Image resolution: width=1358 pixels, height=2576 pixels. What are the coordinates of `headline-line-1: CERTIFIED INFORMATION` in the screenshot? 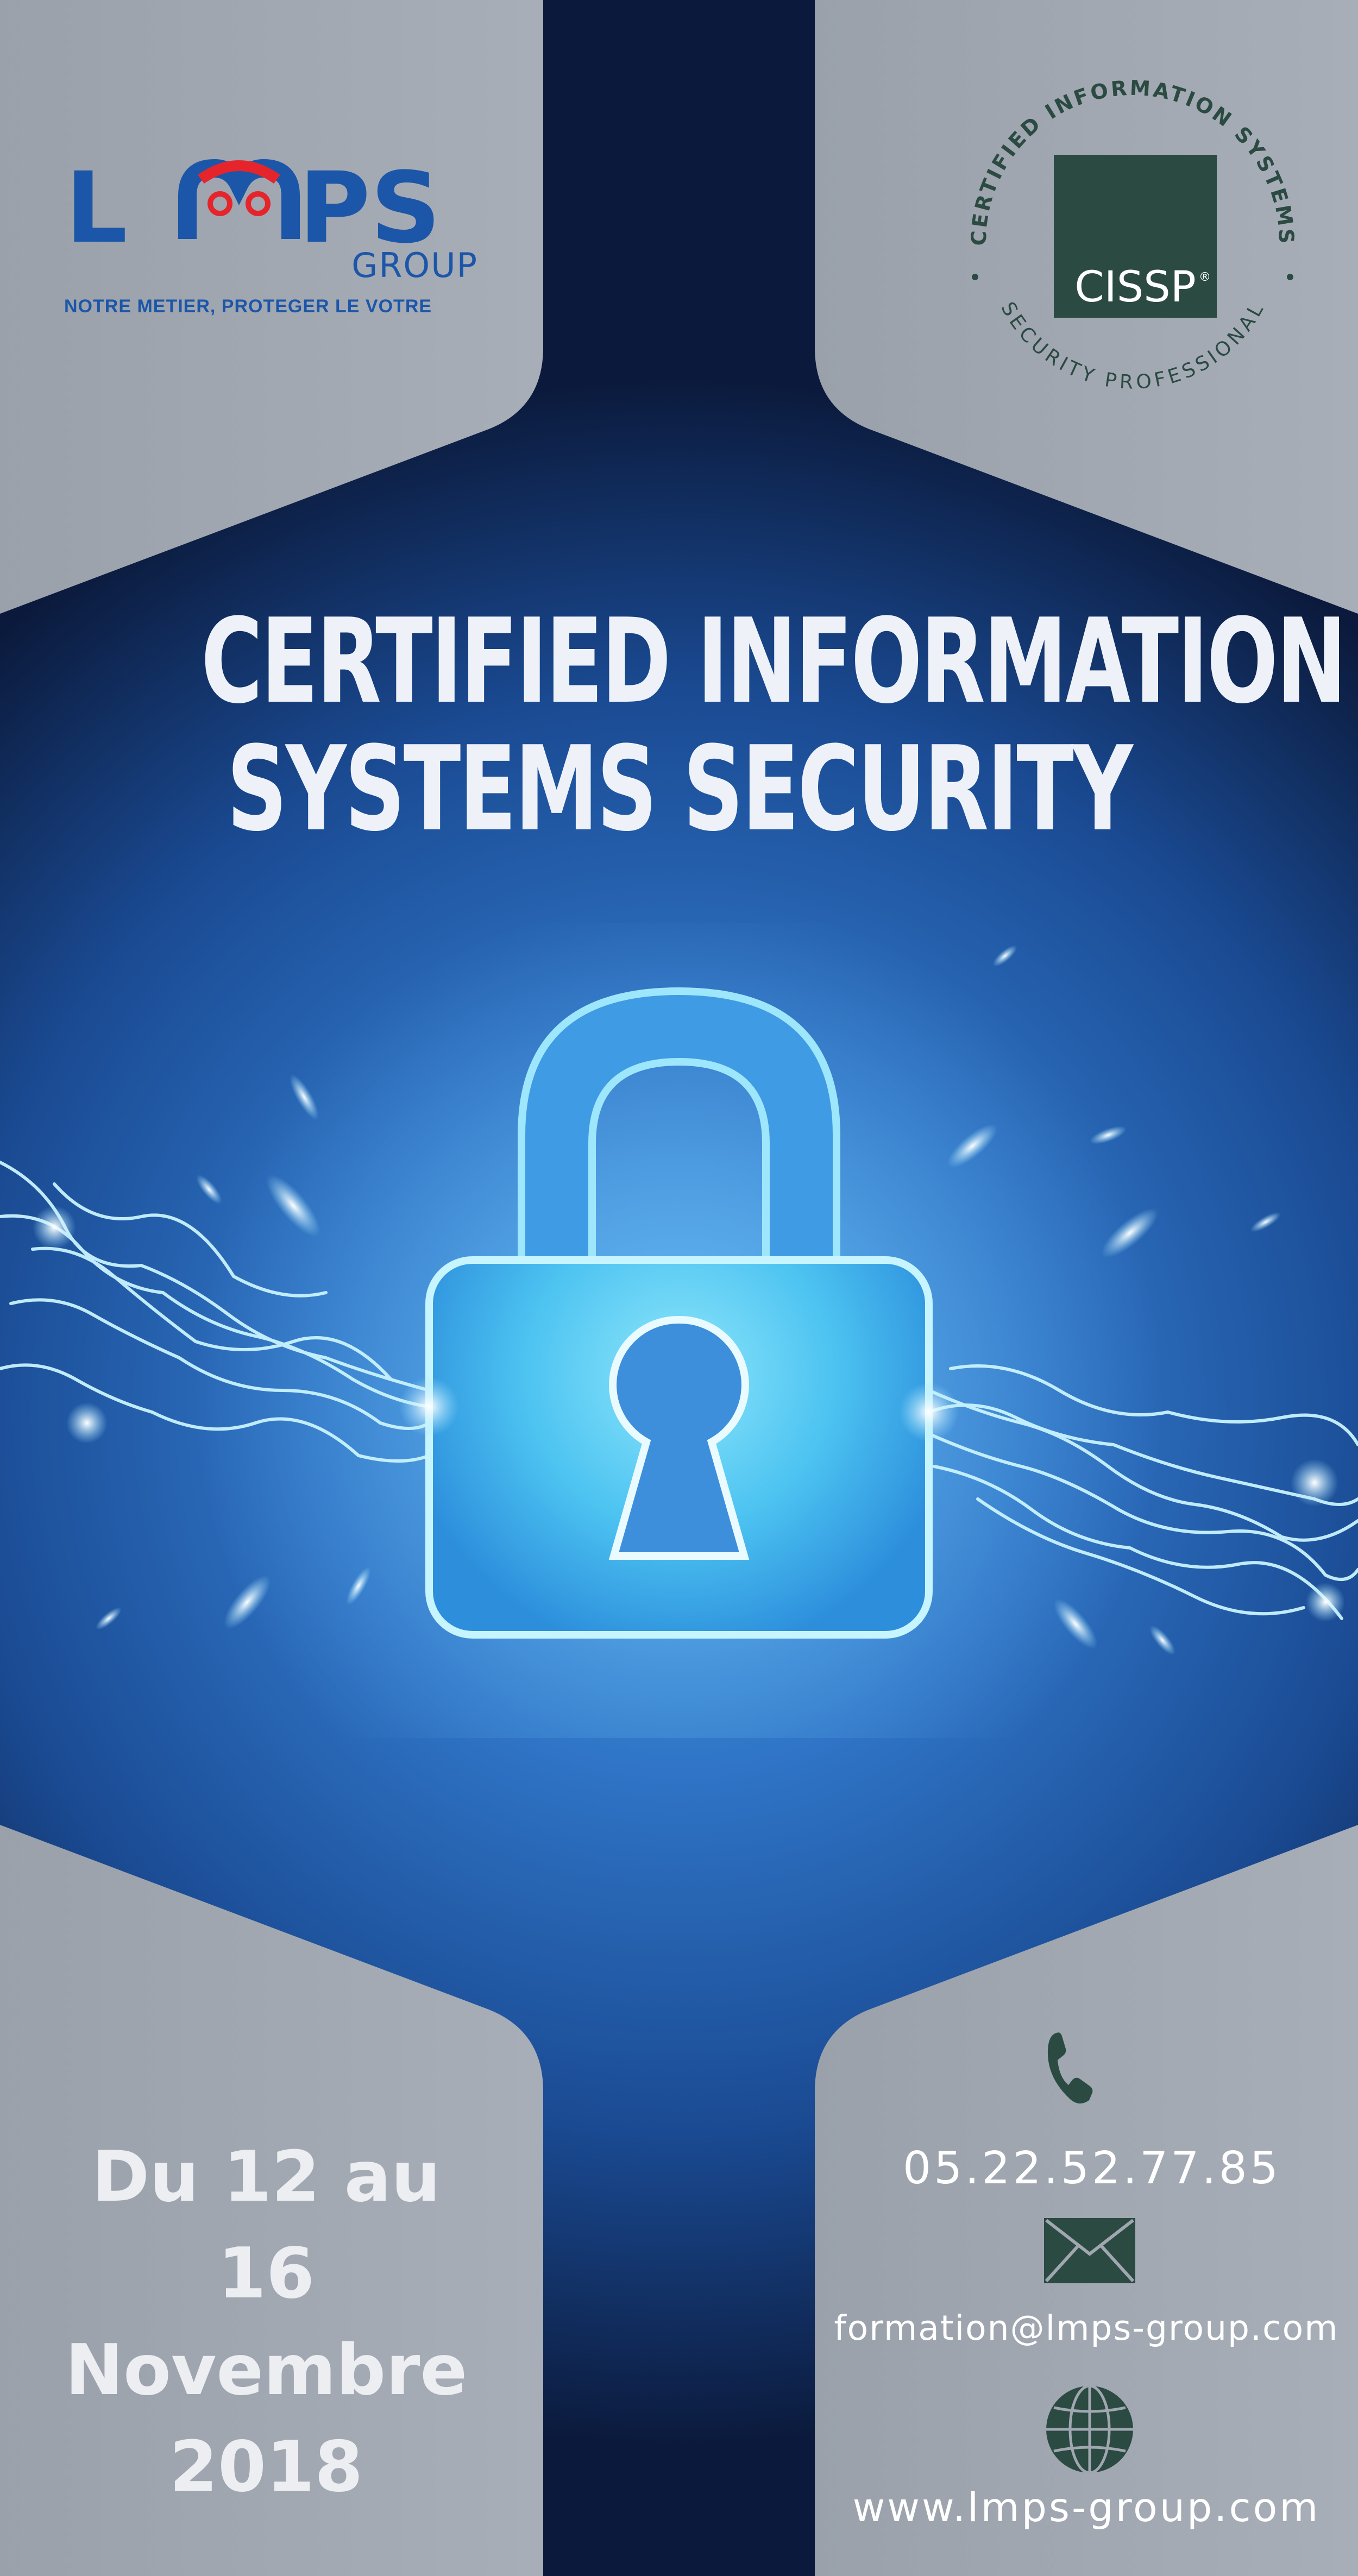 It's located at (774, 661).